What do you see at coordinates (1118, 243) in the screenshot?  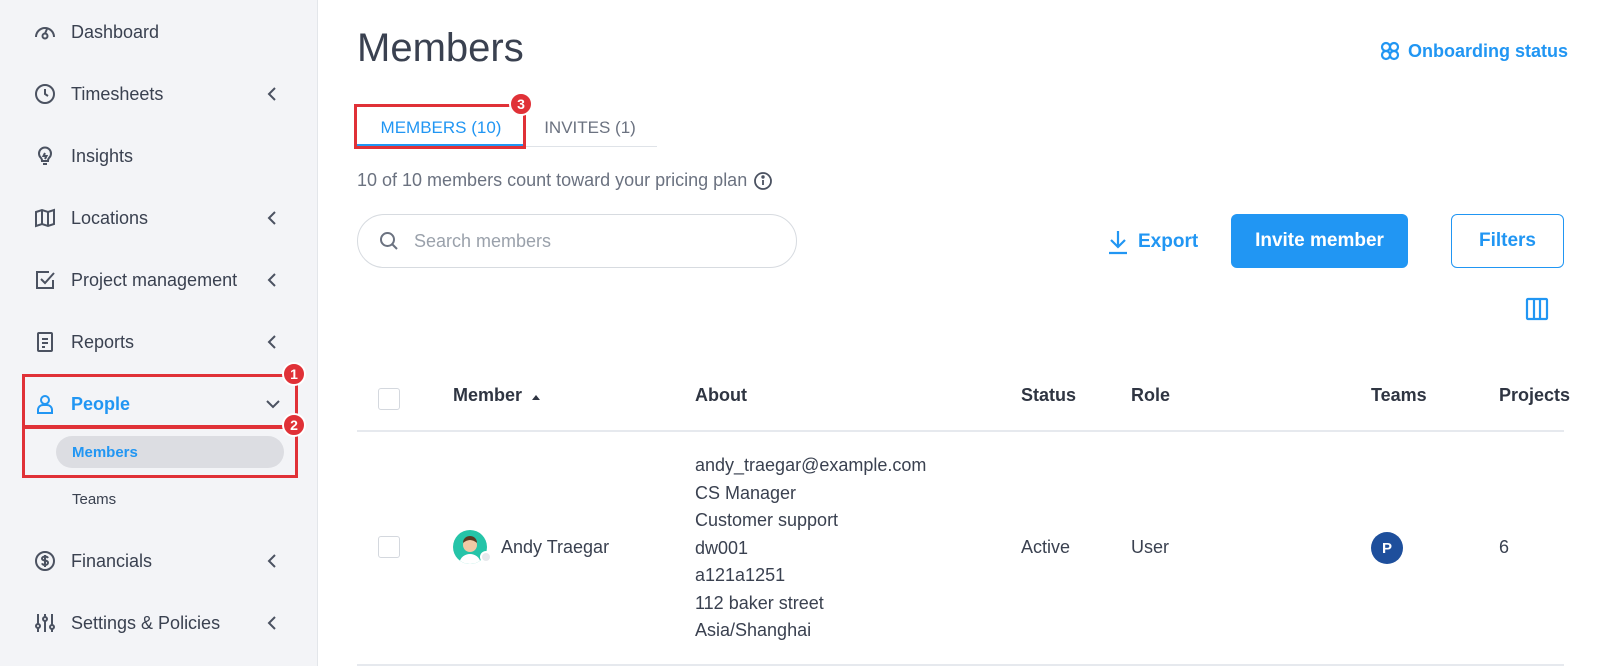 I see `download-icon` at bounding box center [1118, 243].